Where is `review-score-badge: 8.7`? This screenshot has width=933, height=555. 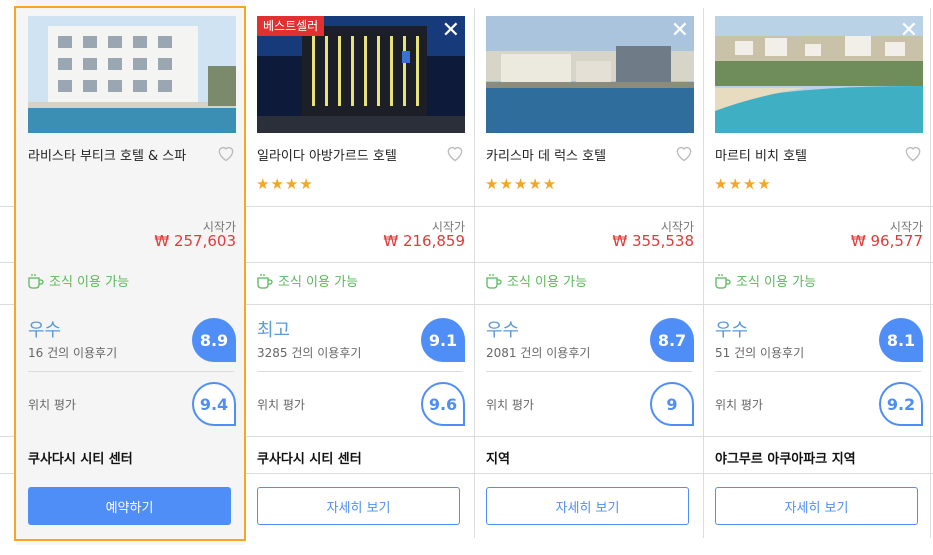
review-score-badge: 8.7 is located at coordinates (672, 340).